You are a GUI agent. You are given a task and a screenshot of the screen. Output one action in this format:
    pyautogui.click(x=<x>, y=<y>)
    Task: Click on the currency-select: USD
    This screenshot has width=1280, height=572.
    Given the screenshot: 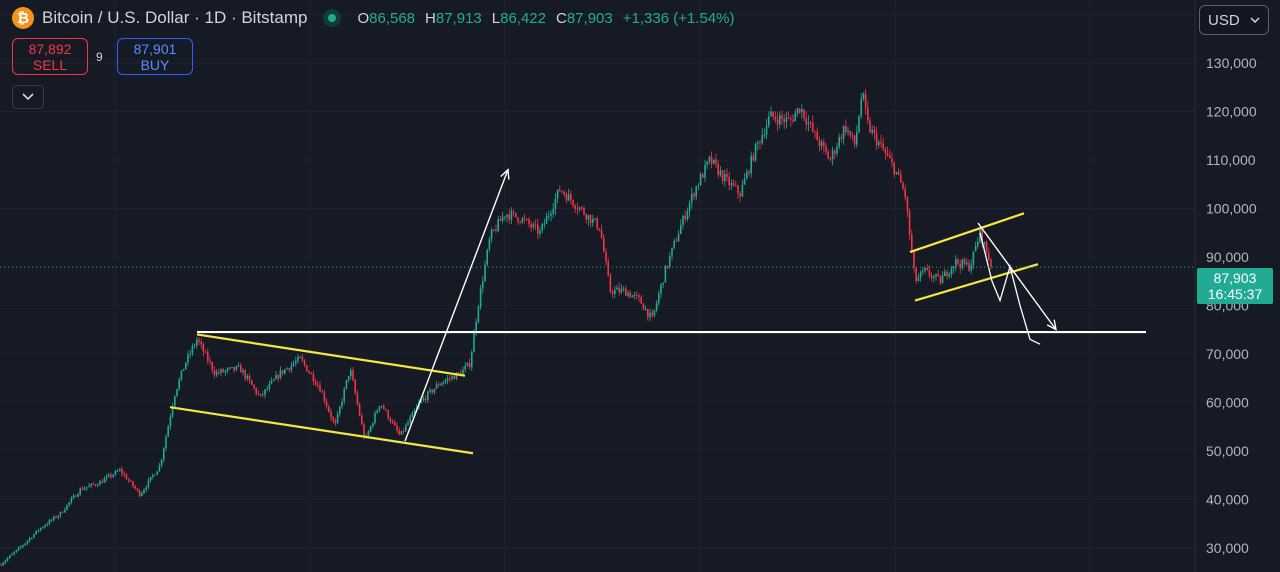 What is the action you would take?
    pyautogui.click(x=1234, y=20)
    